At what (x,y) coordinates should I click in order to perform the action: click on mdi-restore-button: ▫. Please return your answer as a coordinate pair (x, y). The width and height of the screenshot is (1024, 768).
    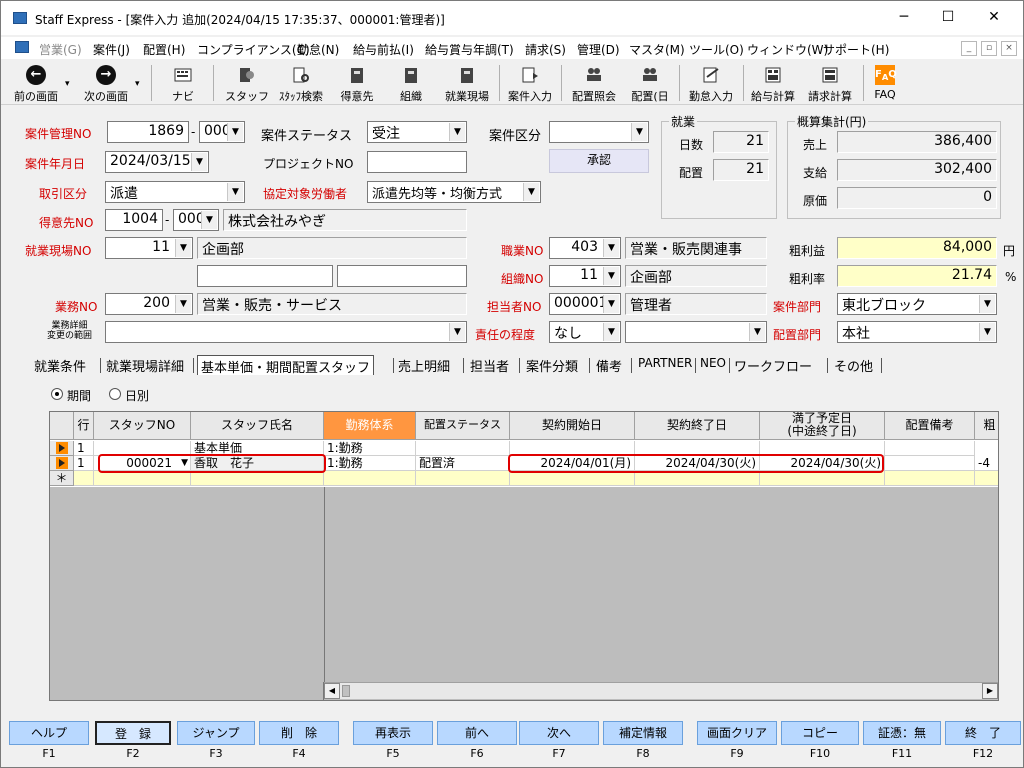
    Looking at the image, I should click on (989, 48).